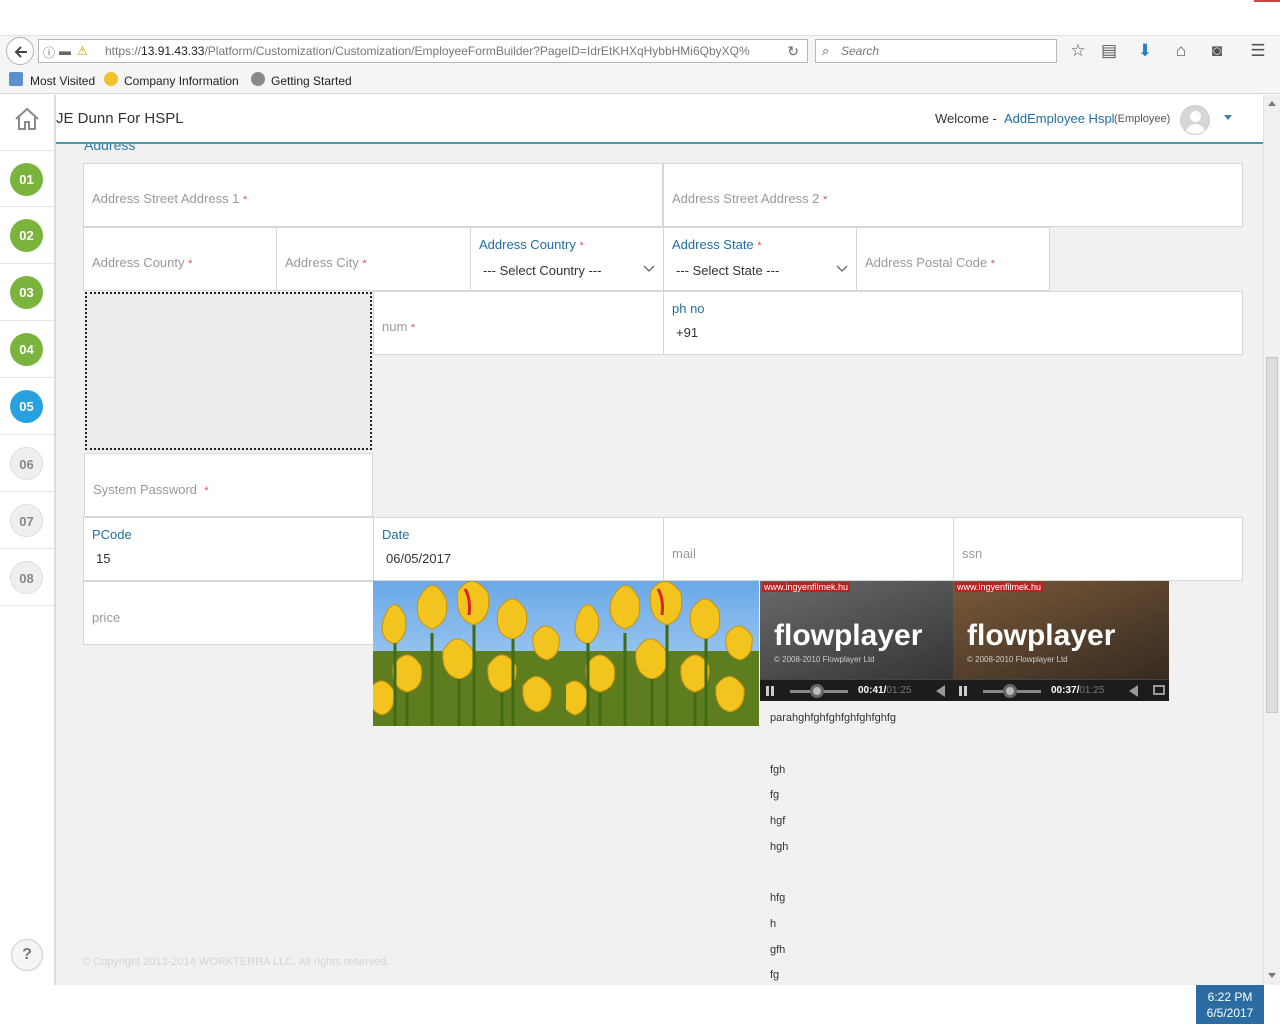 The width and height of the screenshot is (1280, 1024). I want to click on camera-icon: ▬, so click(65, 51).